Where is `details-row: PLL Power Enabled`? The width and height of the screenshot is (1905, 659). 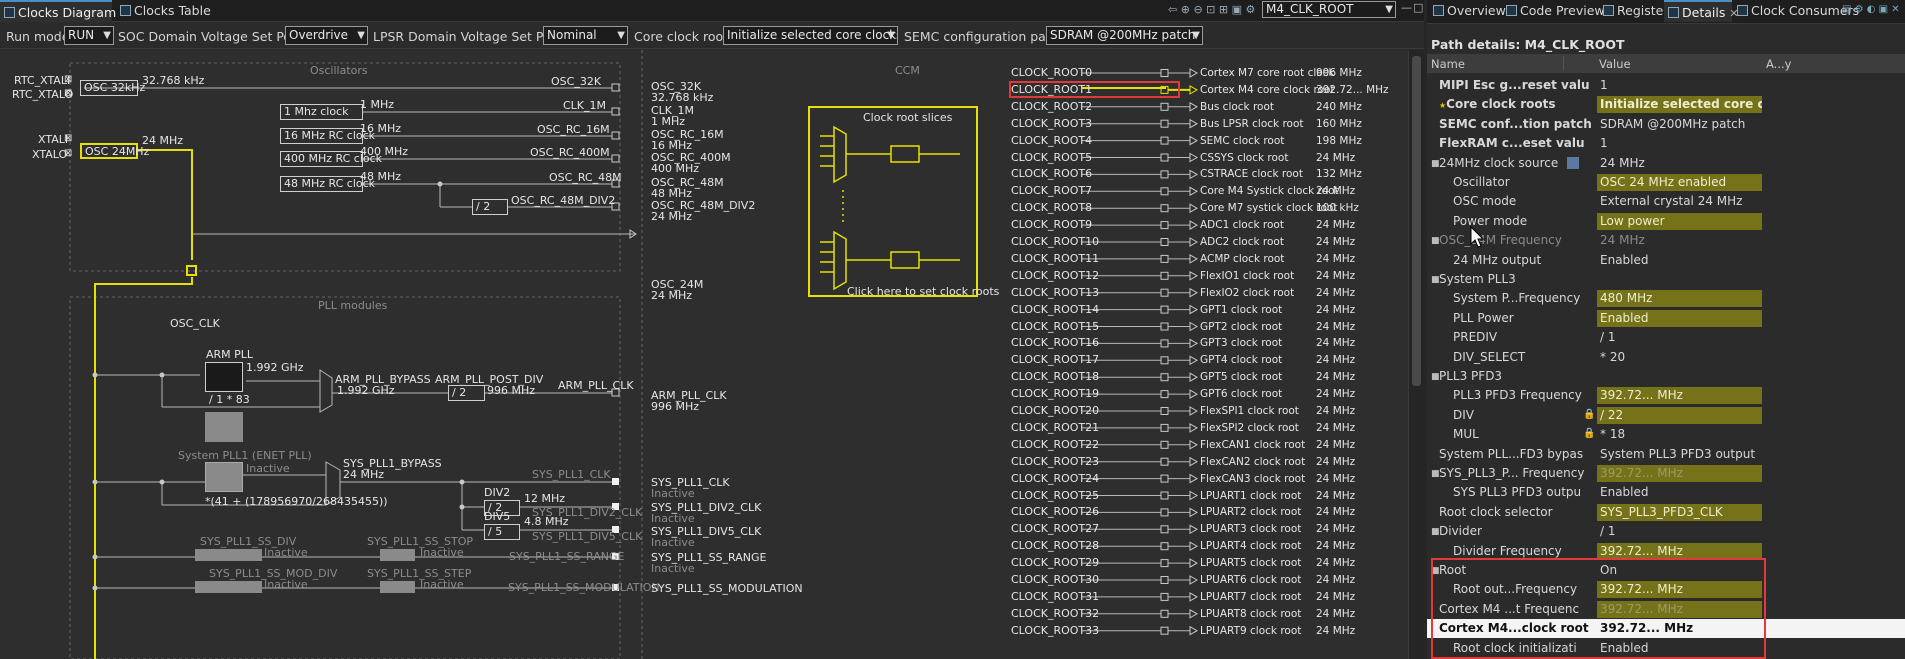
details-row: PLL Power Enabled is located at coordinates (1666, 318).